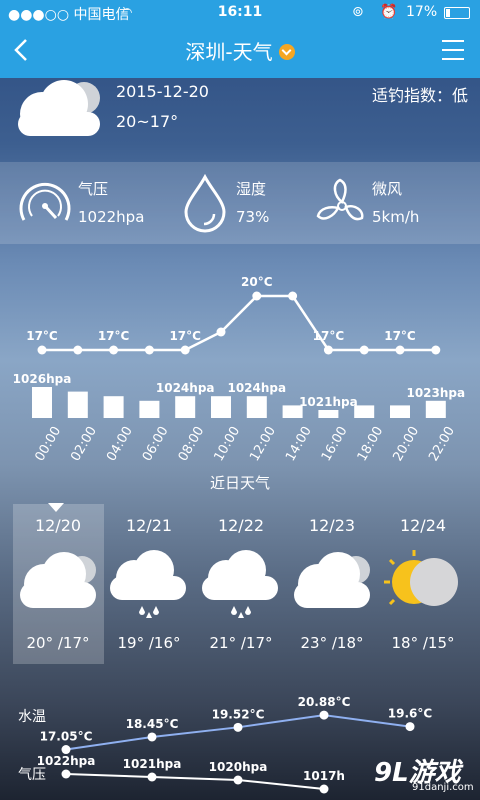 The image size is (480, 800). What do you see at coordinates (457, 13) in the screenshot?
I see `battery-icon` at bounding box center [457, 13].